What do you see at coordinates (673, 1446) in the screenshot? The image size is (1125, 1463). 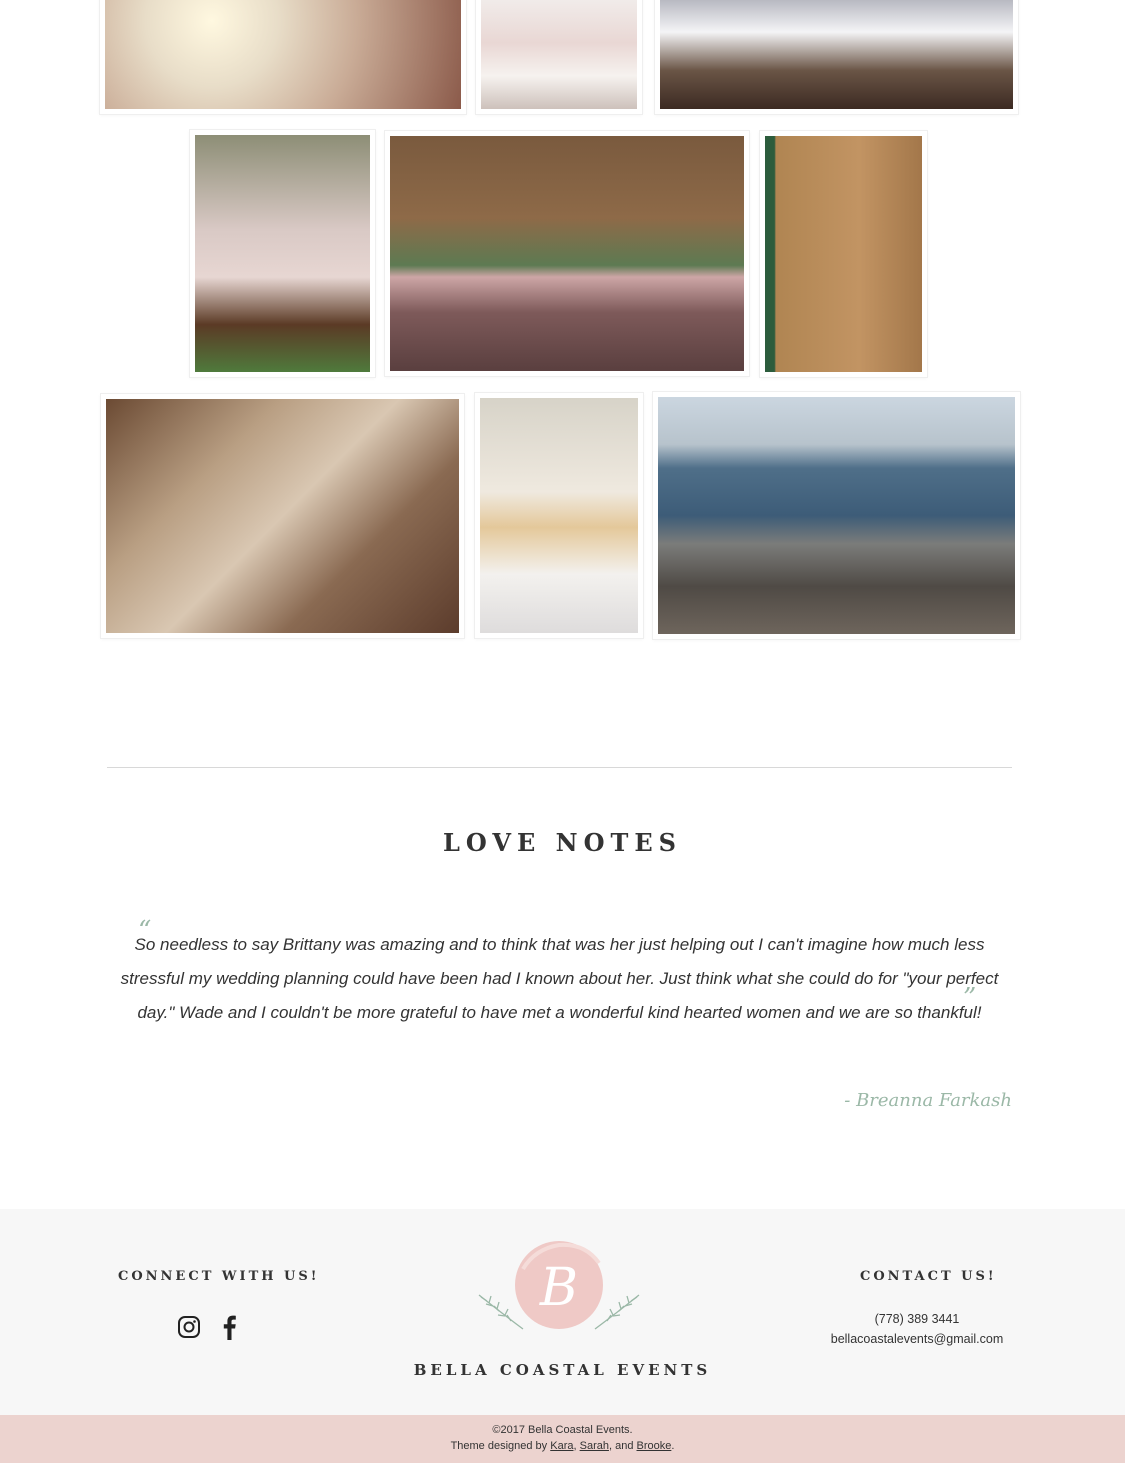 I see `credit-suffix: .` at bounding box center [673, 1446].